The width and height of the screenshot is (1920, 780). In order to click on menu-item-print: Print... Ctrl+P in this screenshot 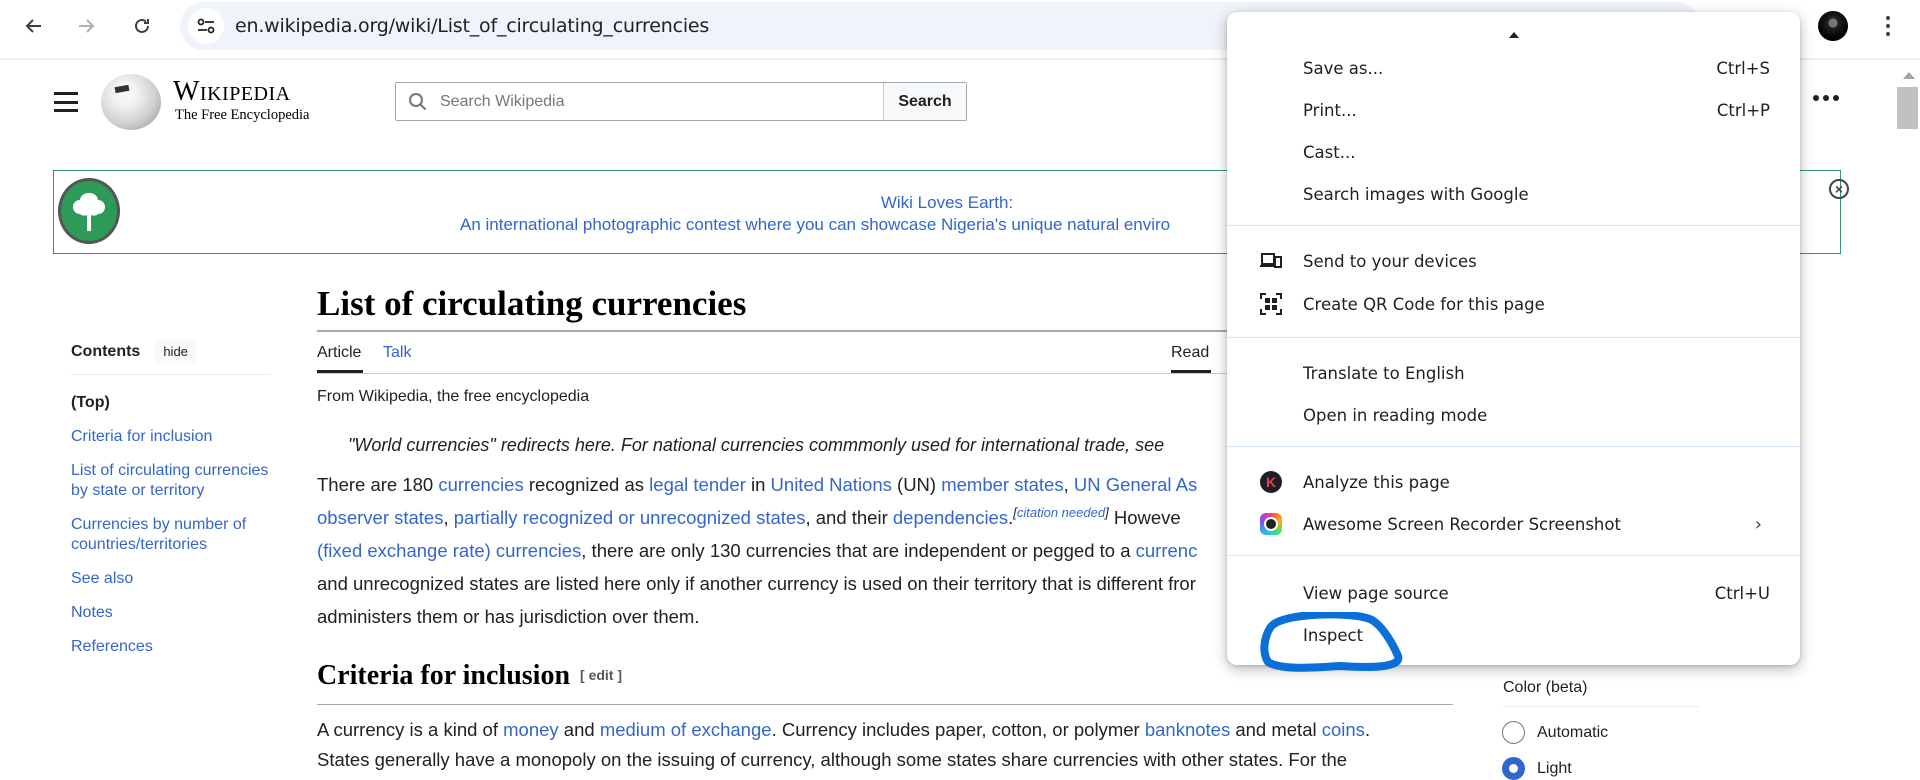, I will do `click(1513, 110)`.